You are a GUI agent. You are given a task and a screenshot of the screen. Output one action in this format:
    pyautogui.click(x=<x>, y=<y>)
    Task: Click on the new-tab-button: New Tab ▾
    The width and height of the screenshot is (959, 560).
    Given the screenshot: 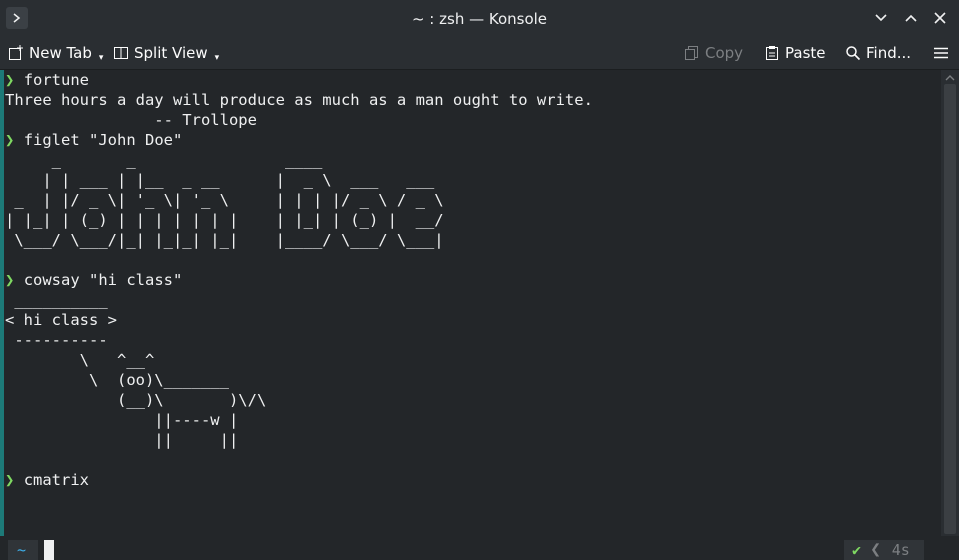 What is the action you would take?
    pyautogui.click(x=55, y=53)
    